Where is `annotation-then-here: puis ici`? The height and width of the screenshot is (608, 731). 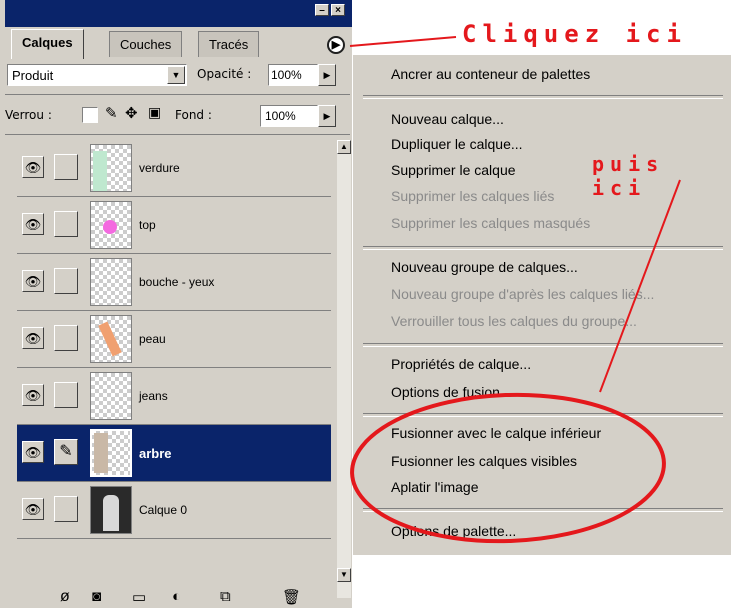 annotation-then-here: puis ici is located at coordinates (628, 176).